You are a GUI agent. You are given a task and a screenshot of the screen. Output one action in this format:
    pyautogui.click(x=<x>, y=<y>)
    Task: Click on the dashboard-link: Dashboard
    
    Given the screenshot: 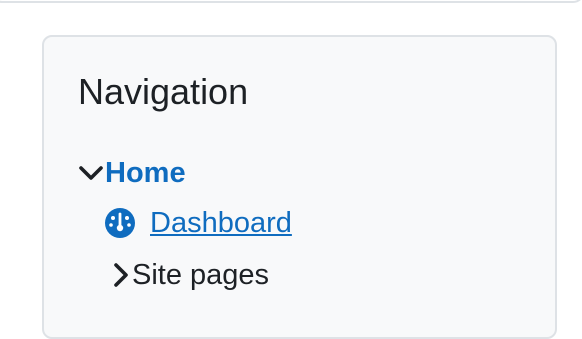 What is the action you would take?
    pyautogui.click(x=221, y=223)
    